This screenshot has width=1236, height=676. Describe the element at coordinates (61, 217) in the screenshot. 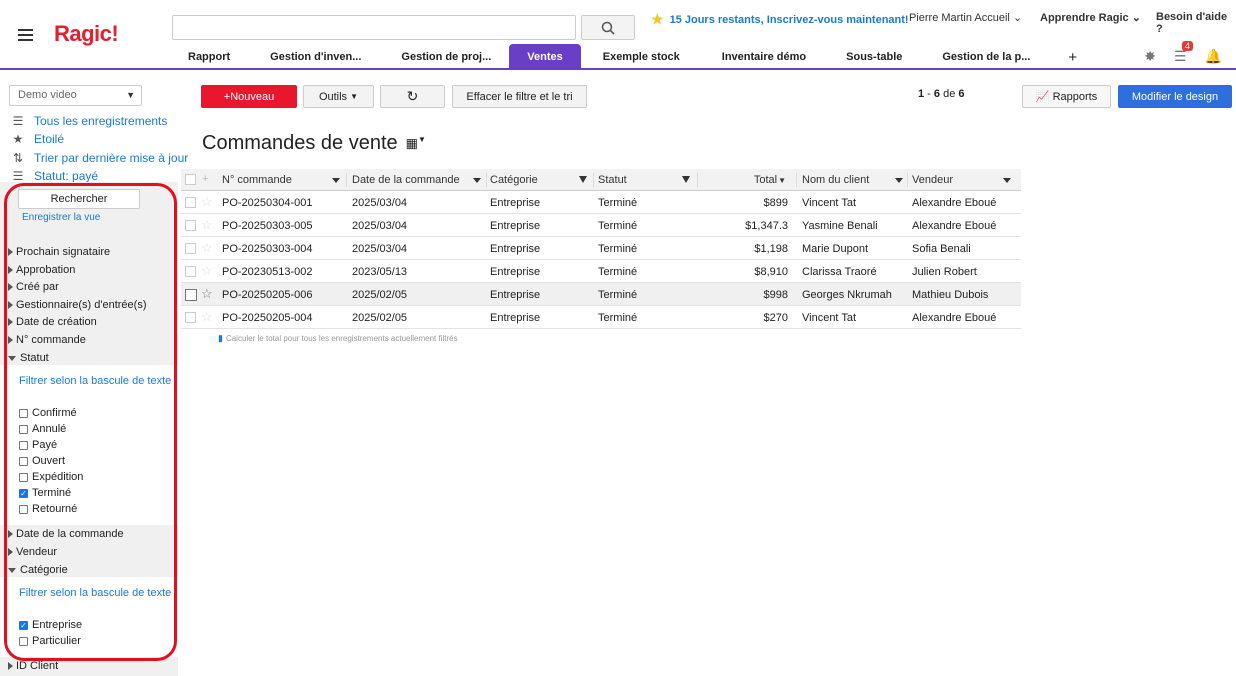

I see `save-view-link: Enregistrer la vue` at that location.